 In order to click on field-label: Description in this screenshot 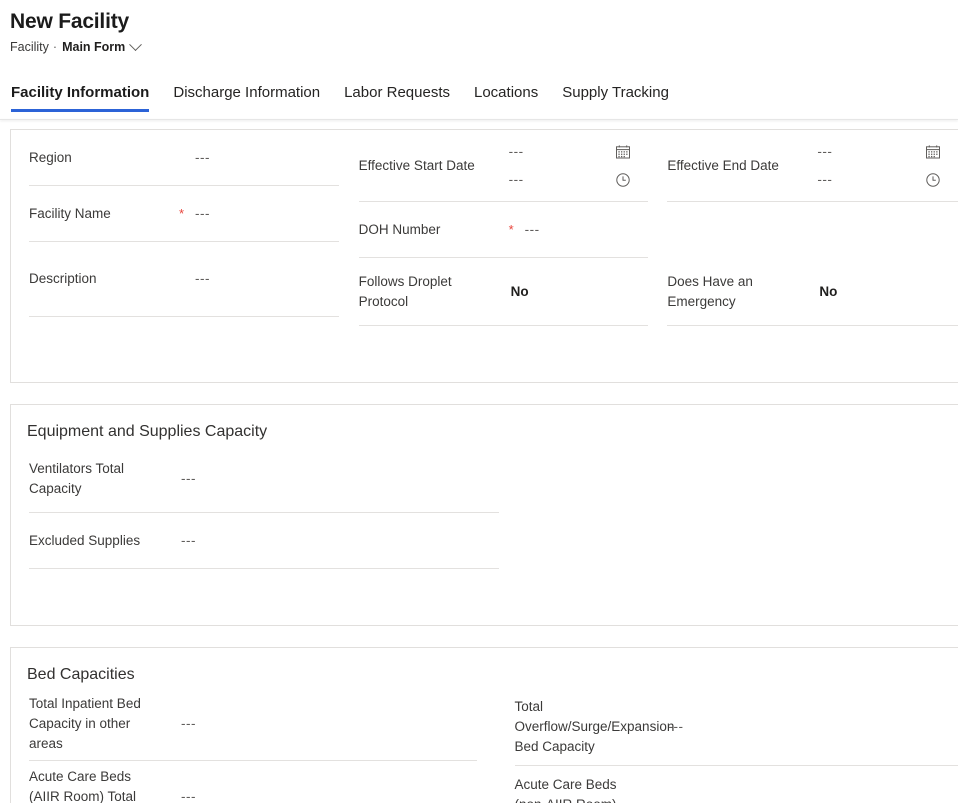, I will do `click(63, 278)`.